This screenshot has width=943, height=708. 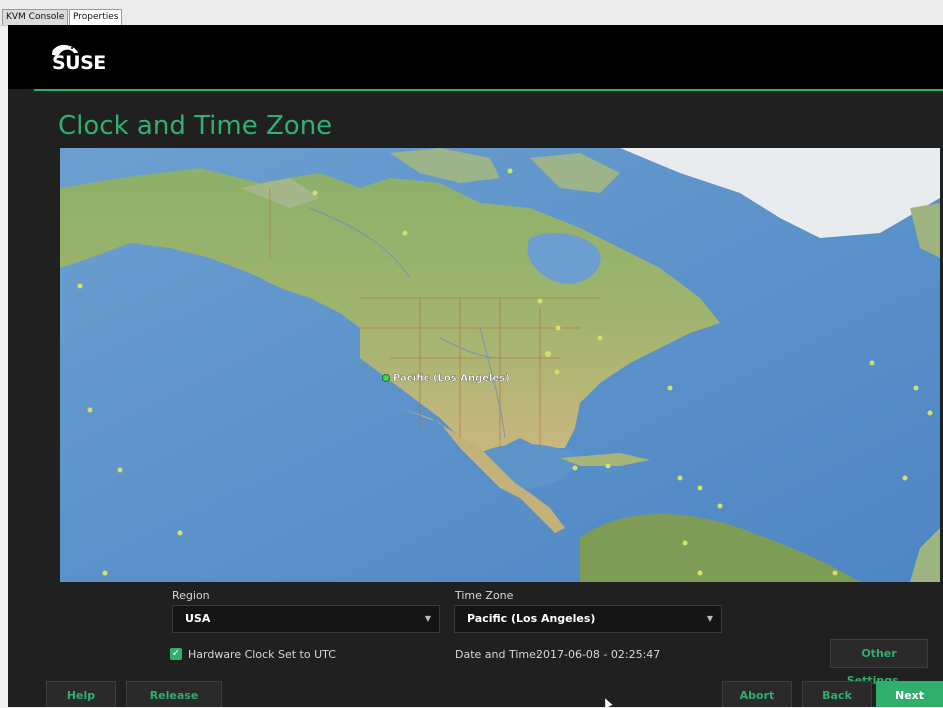 I want to click on tab-properties: Properties, so click(x=96, y=17).